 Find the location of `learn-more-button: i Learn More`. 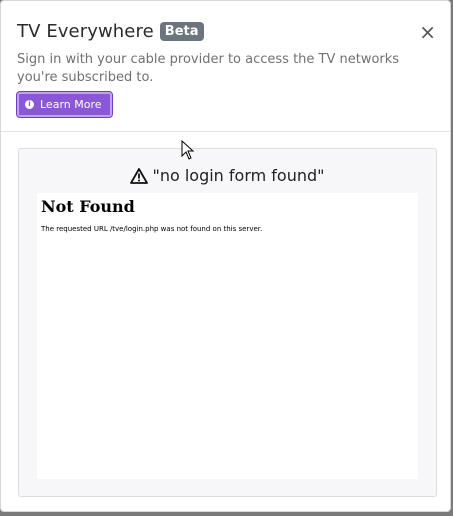

learn-more-button: i Learn More is located at coordinates (64, 104).